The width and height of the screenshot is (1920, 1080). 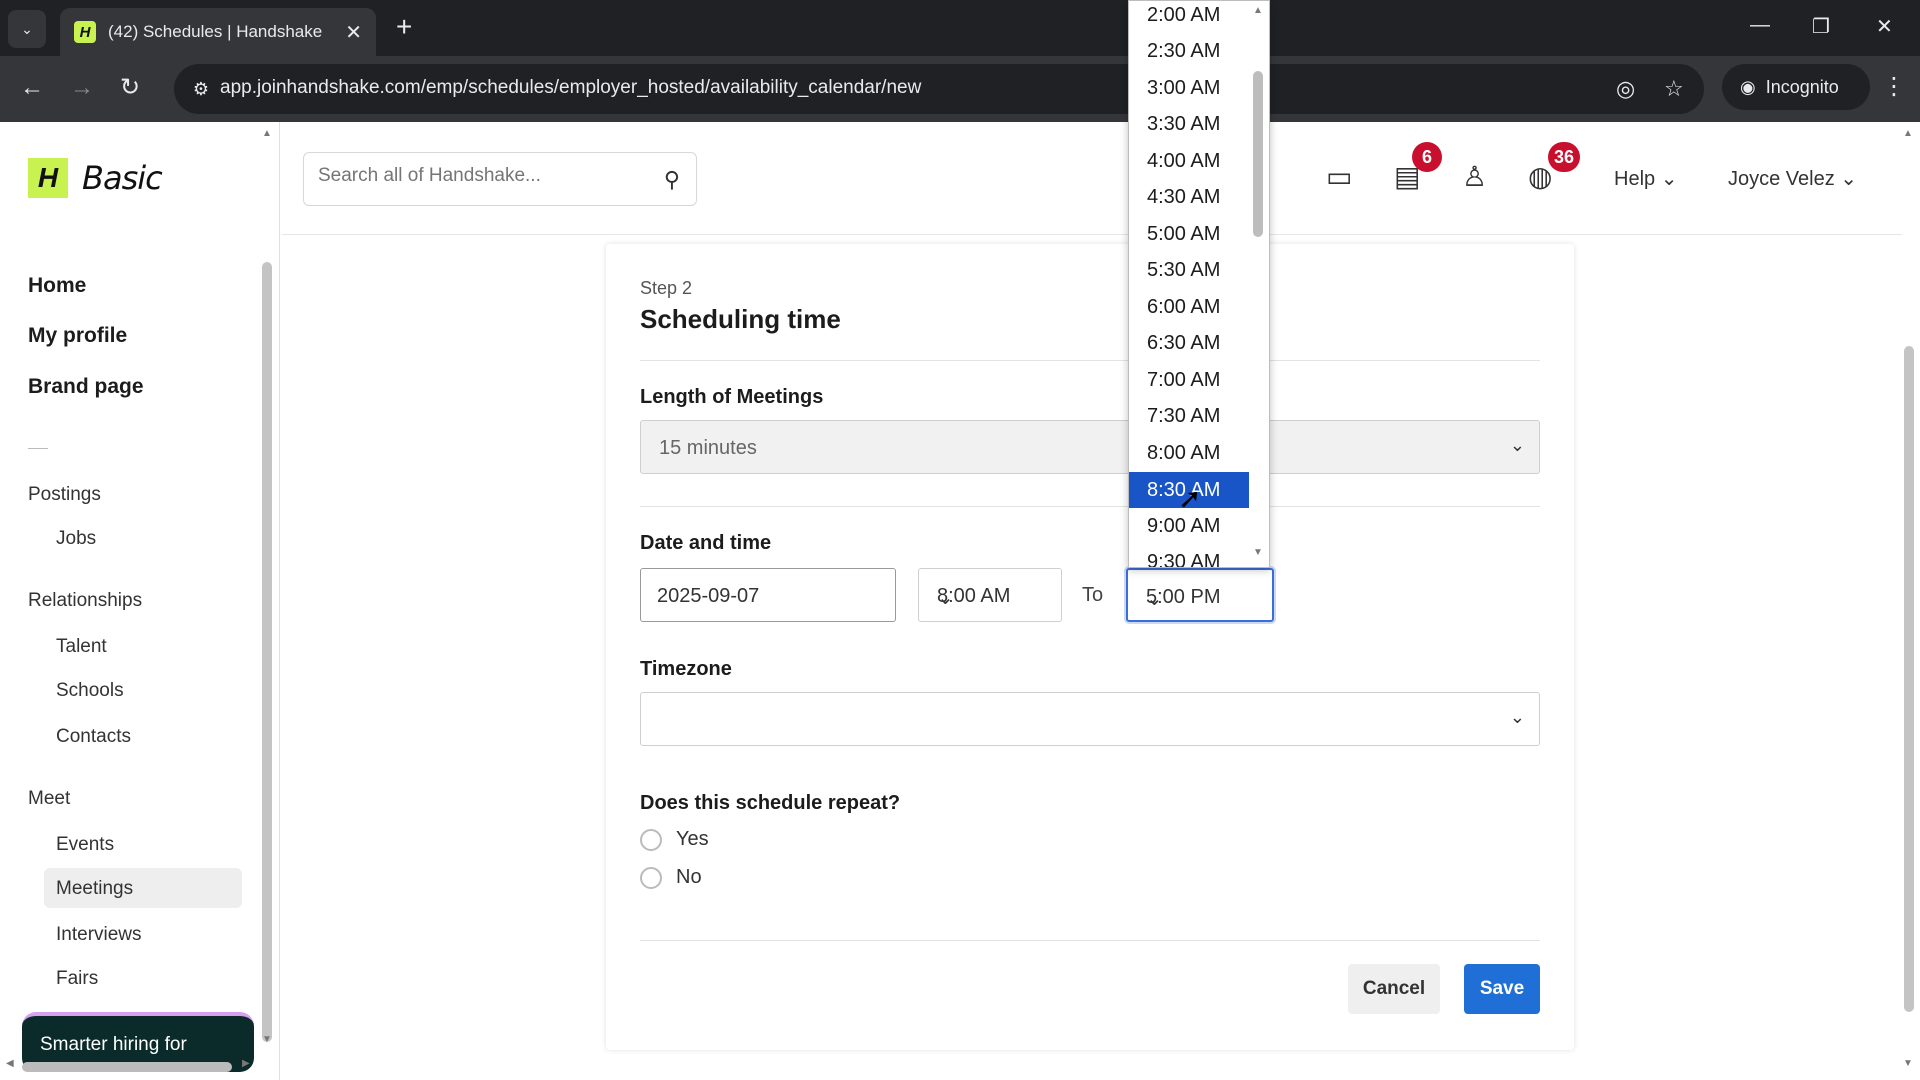 What do you see at coordinates (672, 180) in the screenshot?
I see `search-icon: ⚲` at bounding box center [672, 180].